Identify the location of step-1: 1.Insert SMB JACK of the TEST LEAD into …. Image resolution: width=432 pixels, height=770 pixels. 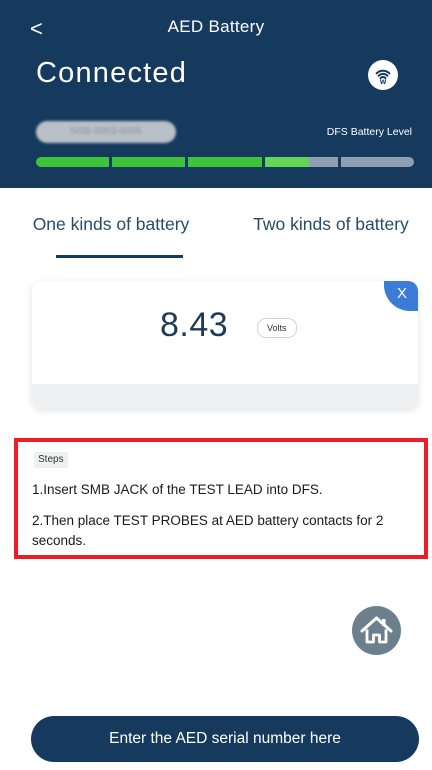
(177, 489).